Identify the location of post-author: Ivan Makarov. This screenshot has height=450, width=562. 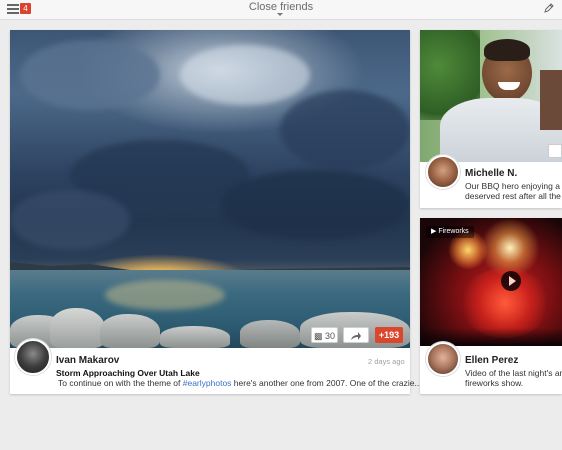
(87, 360).